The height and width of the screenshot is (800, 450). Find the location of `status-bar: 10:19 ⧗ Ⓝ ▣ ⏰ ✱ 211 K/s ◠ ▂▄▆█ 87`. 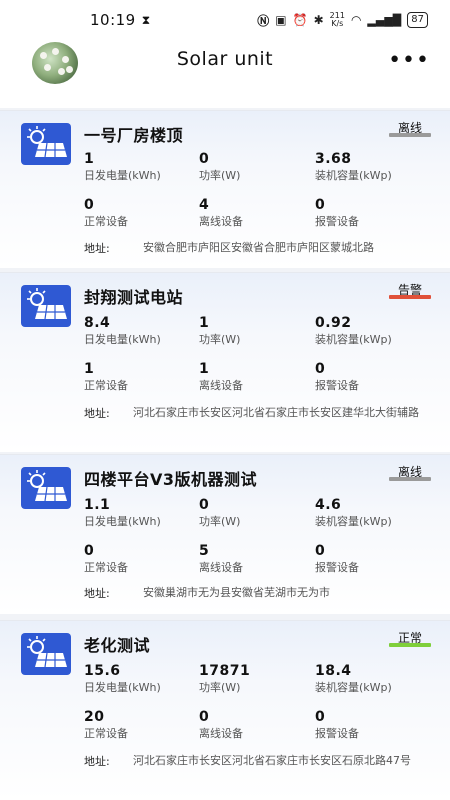

status-bar: 10:19 ⧗ Ⓝ ▣ ⏰ ✱ 211 K/s ◠ ▂▄▆█ 87 is located at coordinates (225, 20).